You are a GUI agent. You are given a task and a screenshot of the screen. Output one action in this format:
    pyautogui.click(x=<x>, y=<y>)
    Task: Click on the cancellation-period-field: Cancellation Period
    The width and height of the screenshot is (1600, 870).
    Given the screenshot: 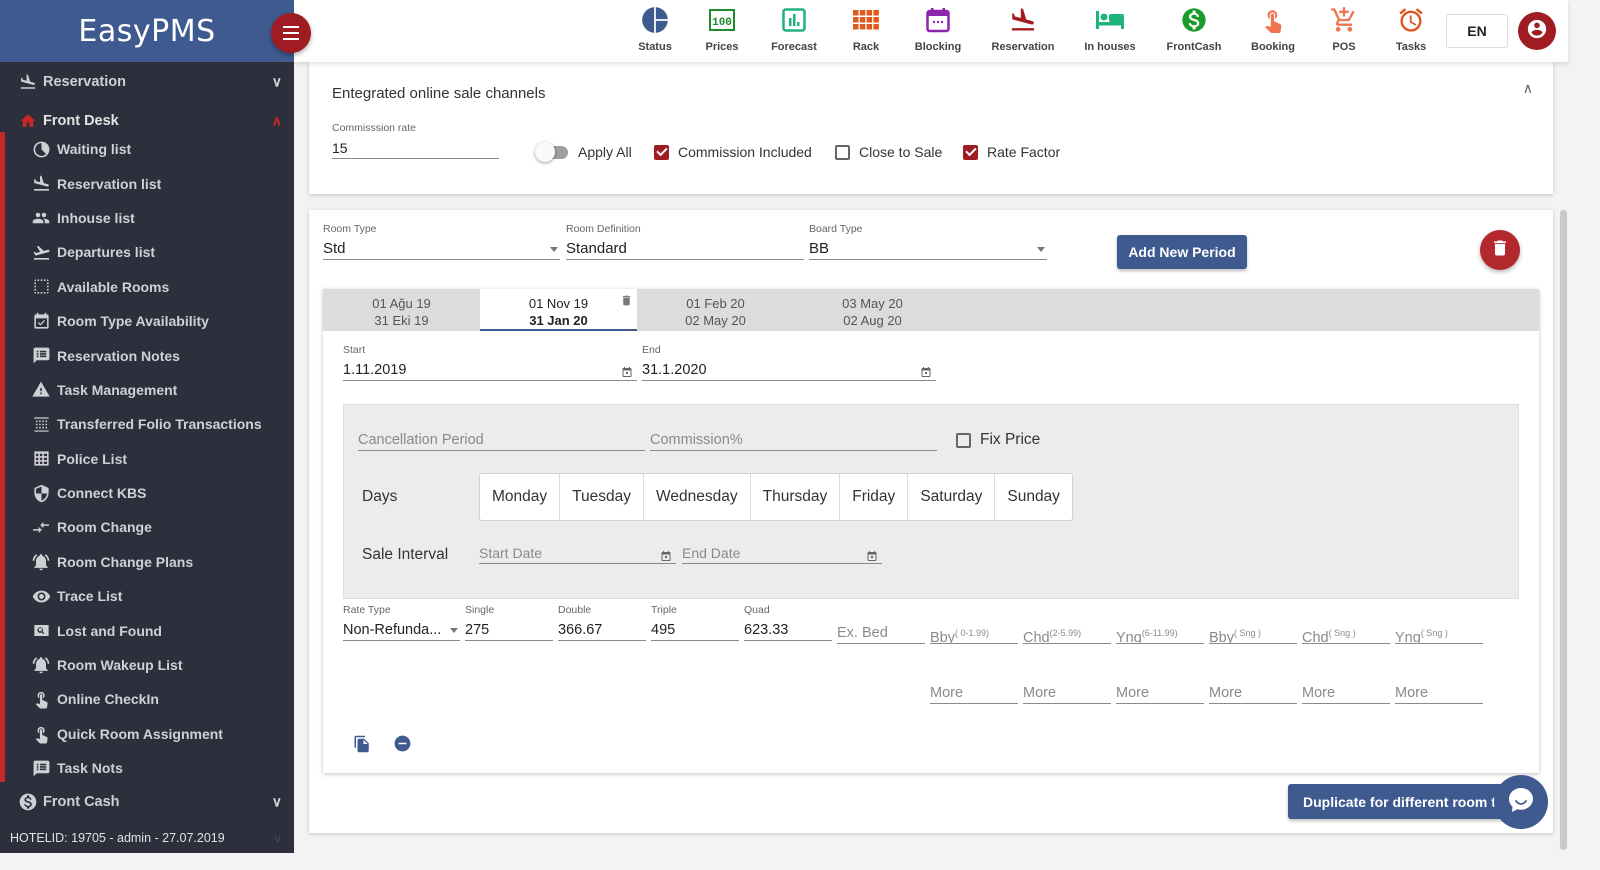 What is the action you would take?
    pyautogui.click(x=501, y=438)
    